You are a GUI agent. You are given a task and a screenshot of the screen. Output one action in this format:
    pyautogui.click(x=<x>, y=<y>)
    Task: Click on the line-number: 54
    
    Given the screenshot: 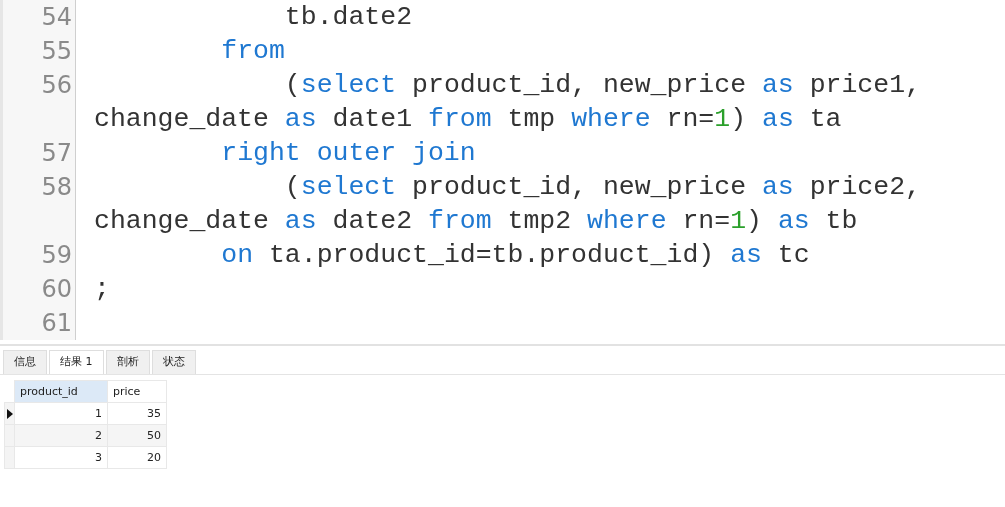 What is the action you would take?
    pyautogui.click(x=56, y=17)
    